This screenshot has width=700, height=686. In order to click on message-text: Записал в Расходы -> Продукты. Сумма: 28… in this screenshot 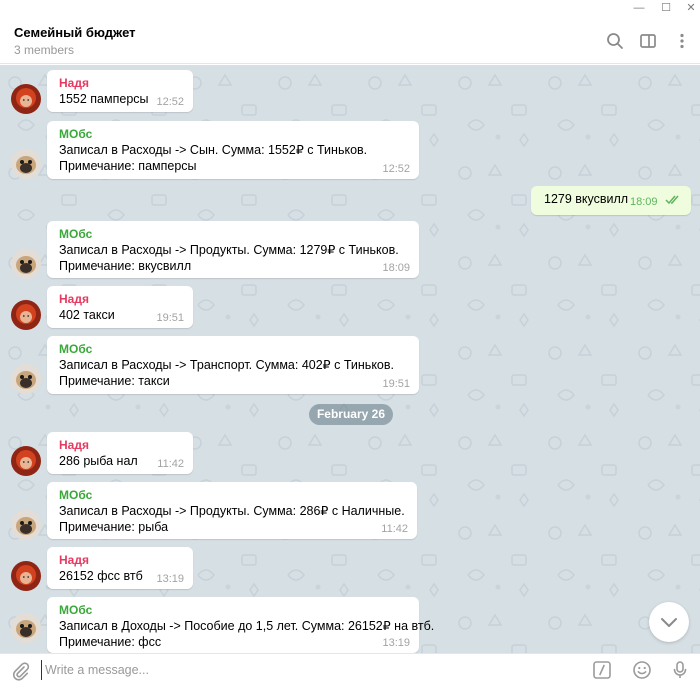, I will do `click(232, 511)`.